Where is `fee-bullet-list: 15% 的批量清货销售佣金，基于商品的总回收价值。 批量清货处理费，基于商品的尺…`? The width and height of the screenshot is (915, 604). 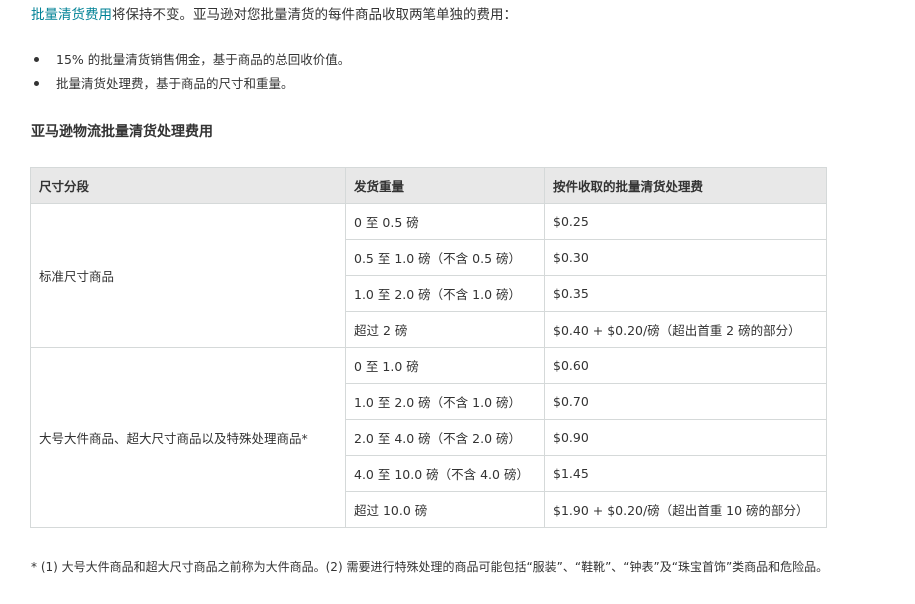
fee-bullet-list: 15% 的批量清货销售佣金，基于商品的总回收价值。 批量清货处理费，基于商品的尺… is located at coordinates (190, 73).